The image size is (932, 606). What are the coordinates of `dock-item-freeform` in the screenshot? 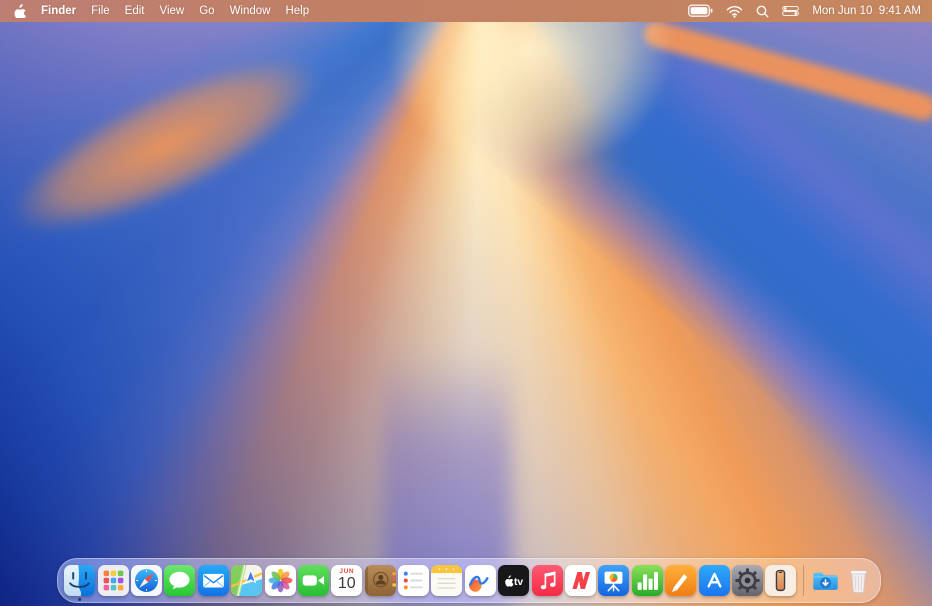 It's located at (480, 580).